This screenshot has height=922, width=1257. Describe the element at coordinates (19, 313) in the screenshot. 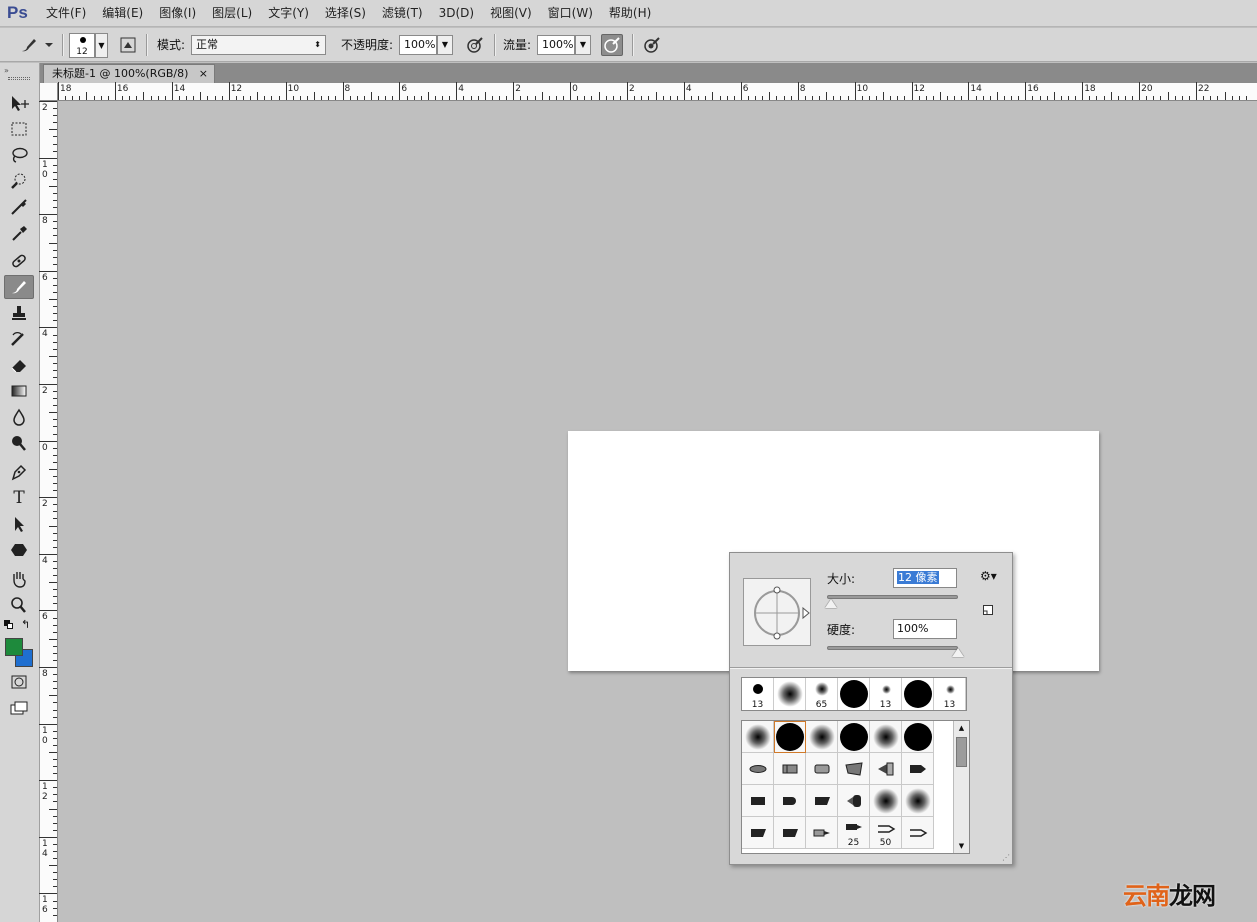

I see `clone-stamp-tool-icon` at that location.